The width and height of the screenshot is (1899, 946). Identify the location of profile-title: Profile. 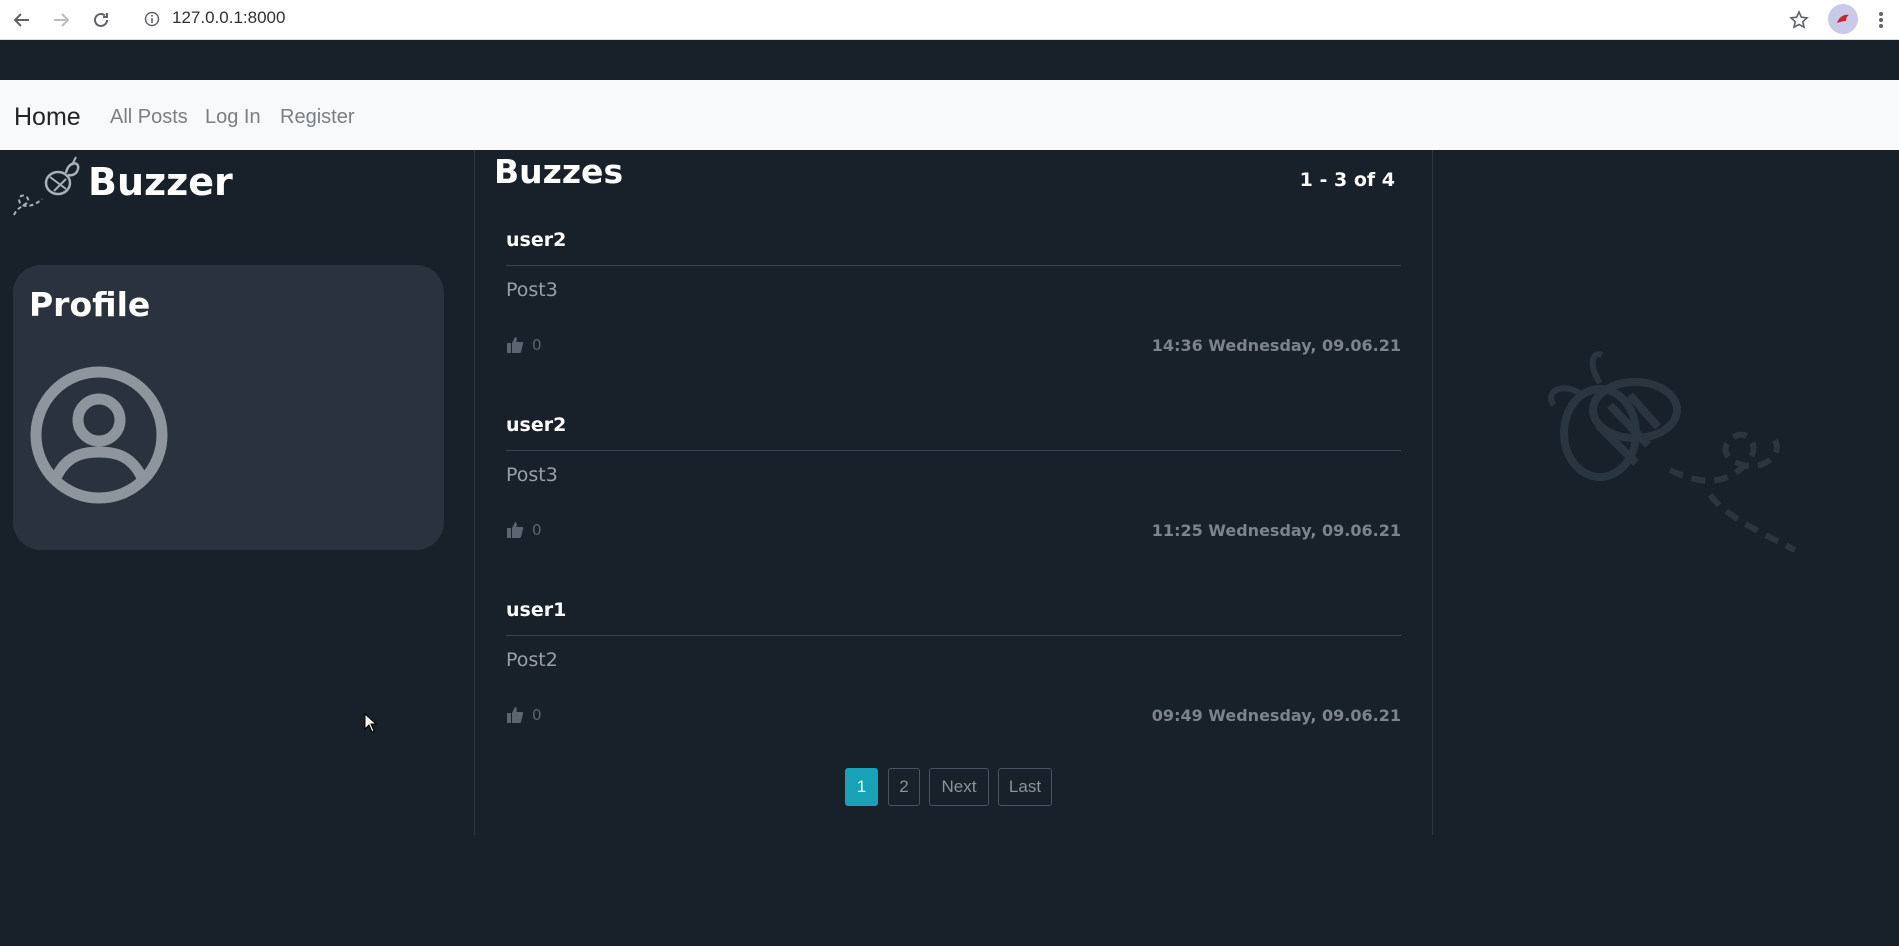
(90, 304).